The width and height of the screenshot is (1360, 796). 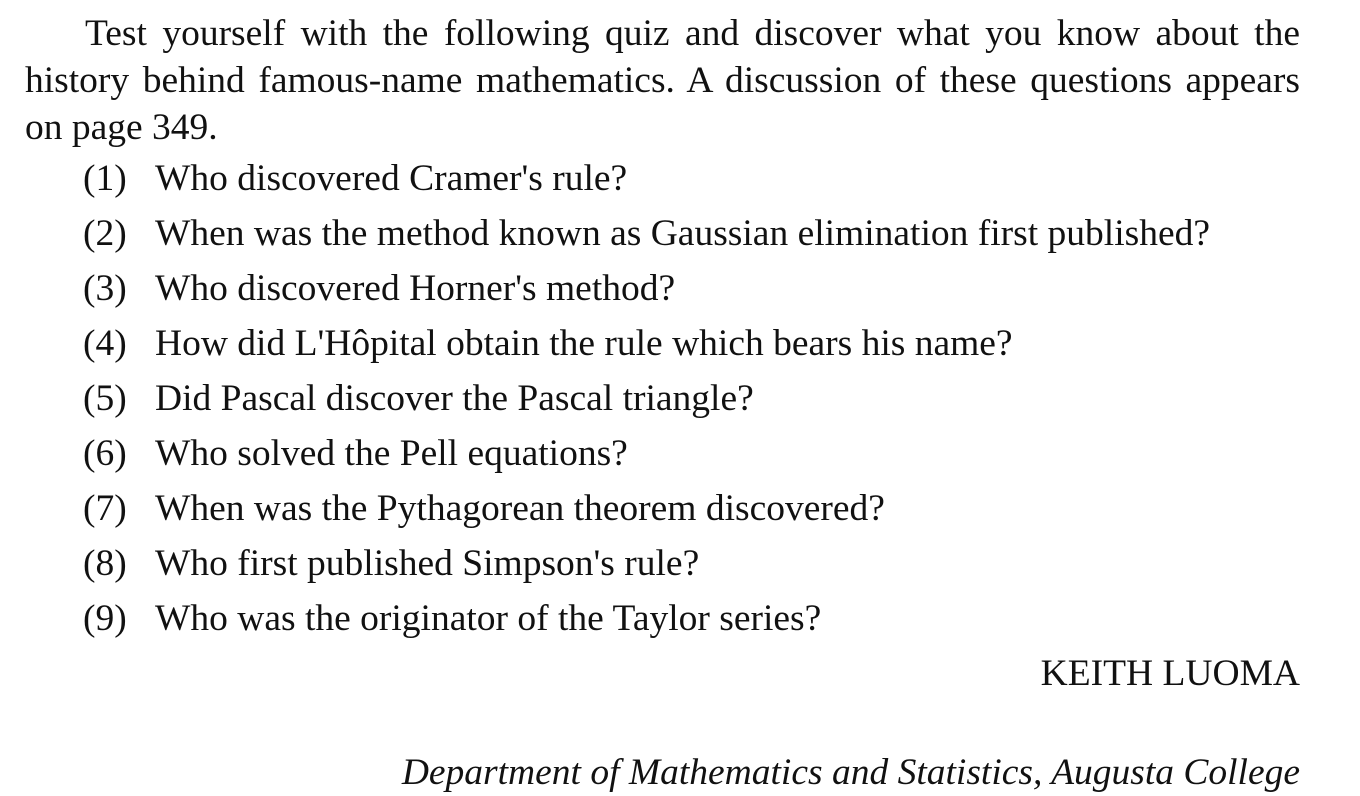 What do you see at coordinates (391, 453) in the screenshot?
I see `question-text: Who solved the Pell equations?` at bounding box center [391, 453].